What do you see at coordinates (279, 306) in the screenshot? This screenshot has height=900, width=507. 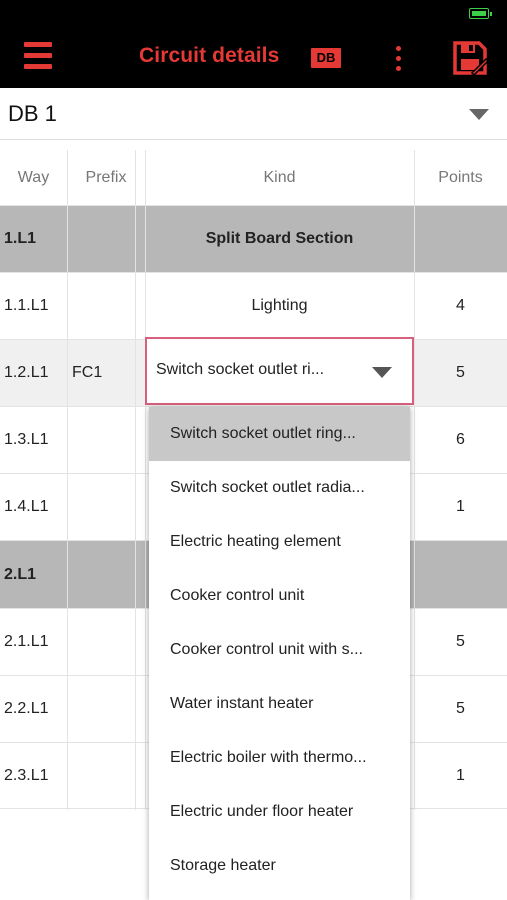 I see `cell-kind: Lighting` at bounding box center [279, 306].